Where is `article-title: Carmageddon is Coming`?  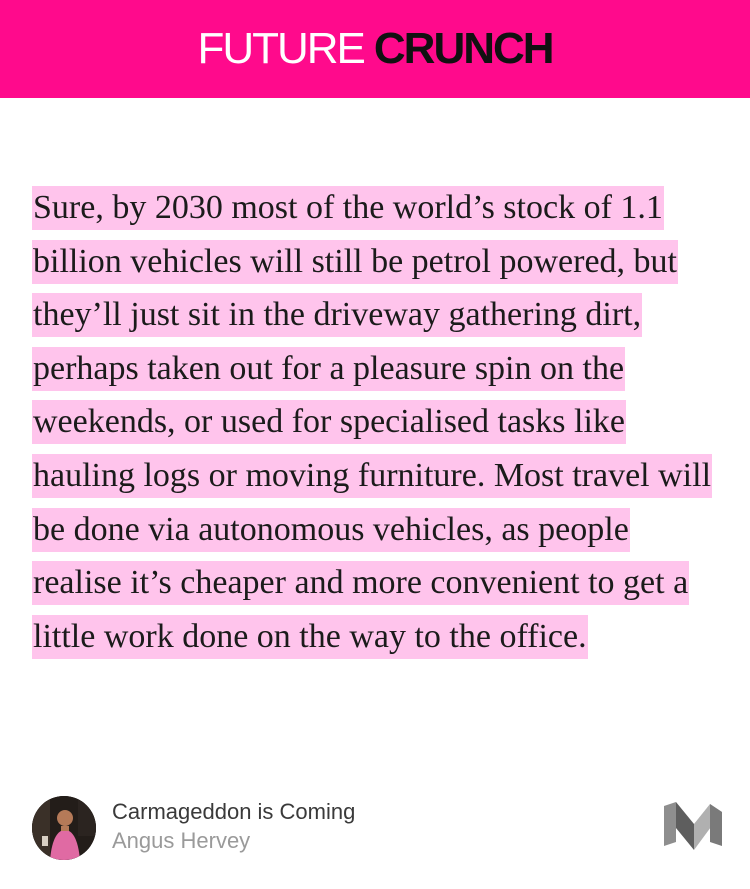 article-title: Carmageddon is Coming is located at coordinates (233, 812).